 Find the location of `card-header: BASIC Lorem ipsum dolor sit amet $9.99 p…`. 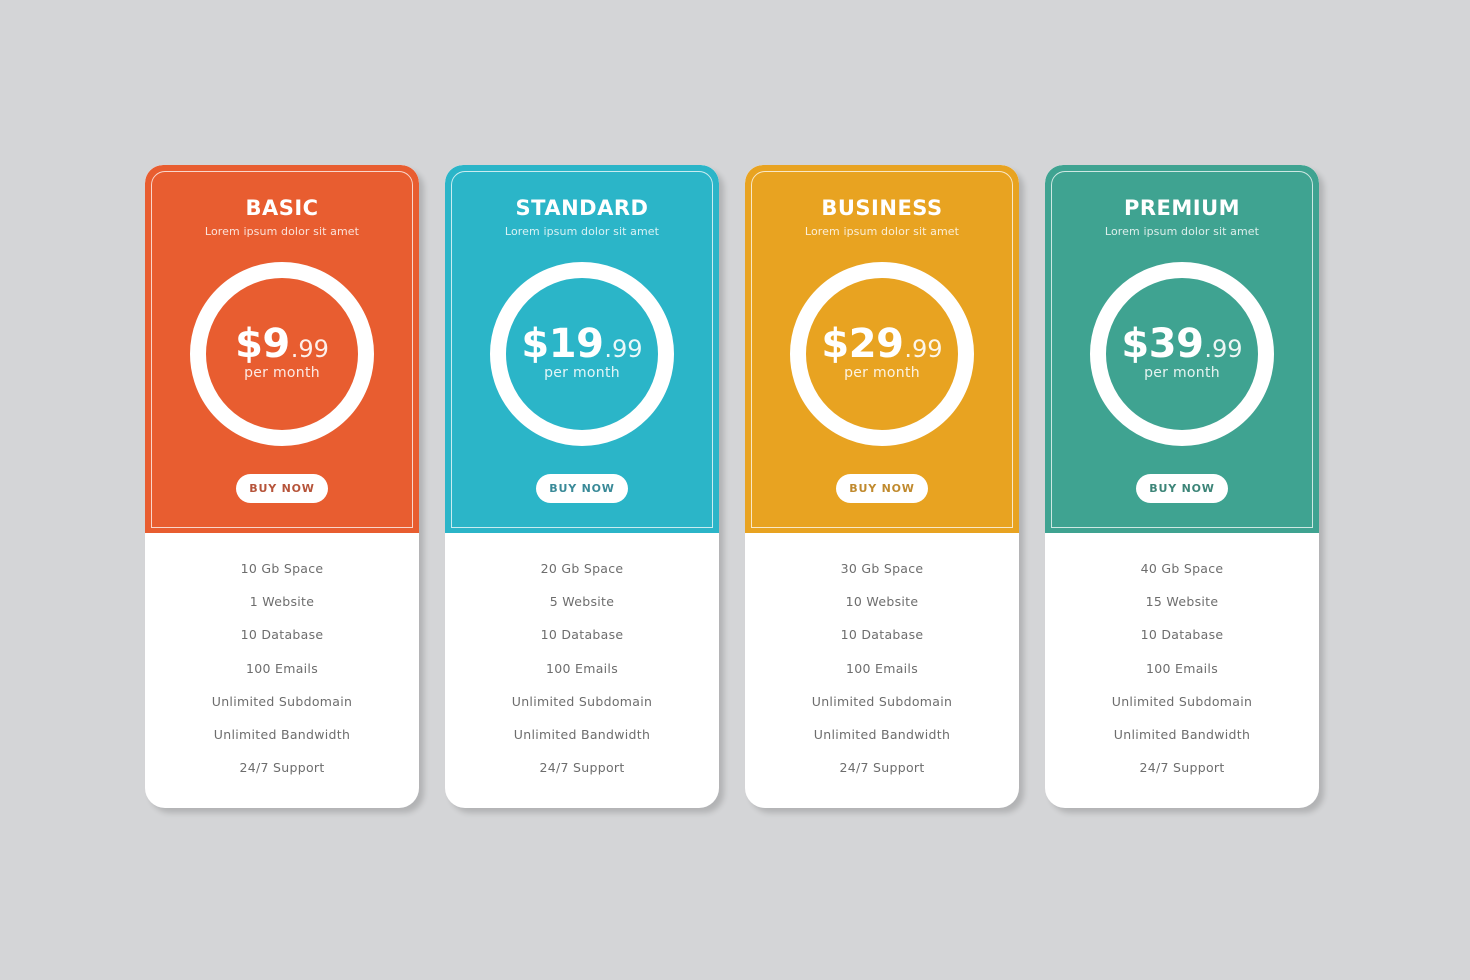

card-header: BASIC Lorem ipsum dolor sit amet $9.99 p… is located at coordinates (282, 349).